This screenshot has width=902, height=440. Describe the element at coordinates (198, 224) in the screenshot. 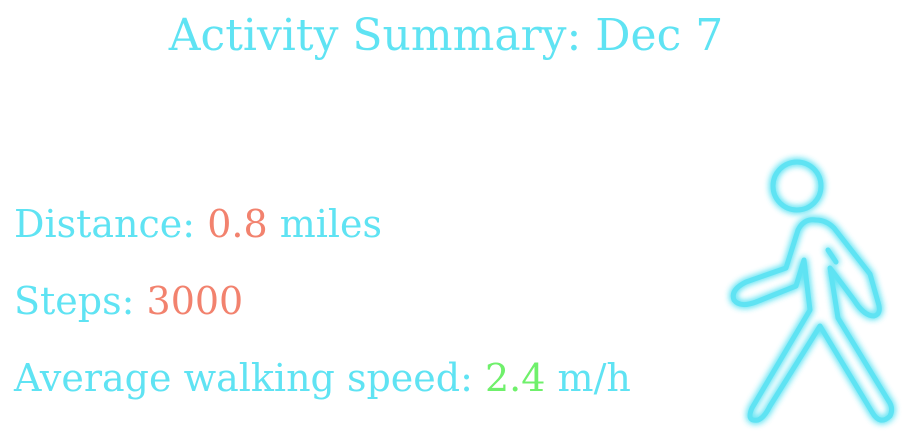

I see `distance-stat: Distance: 0.8 miles` at that location.